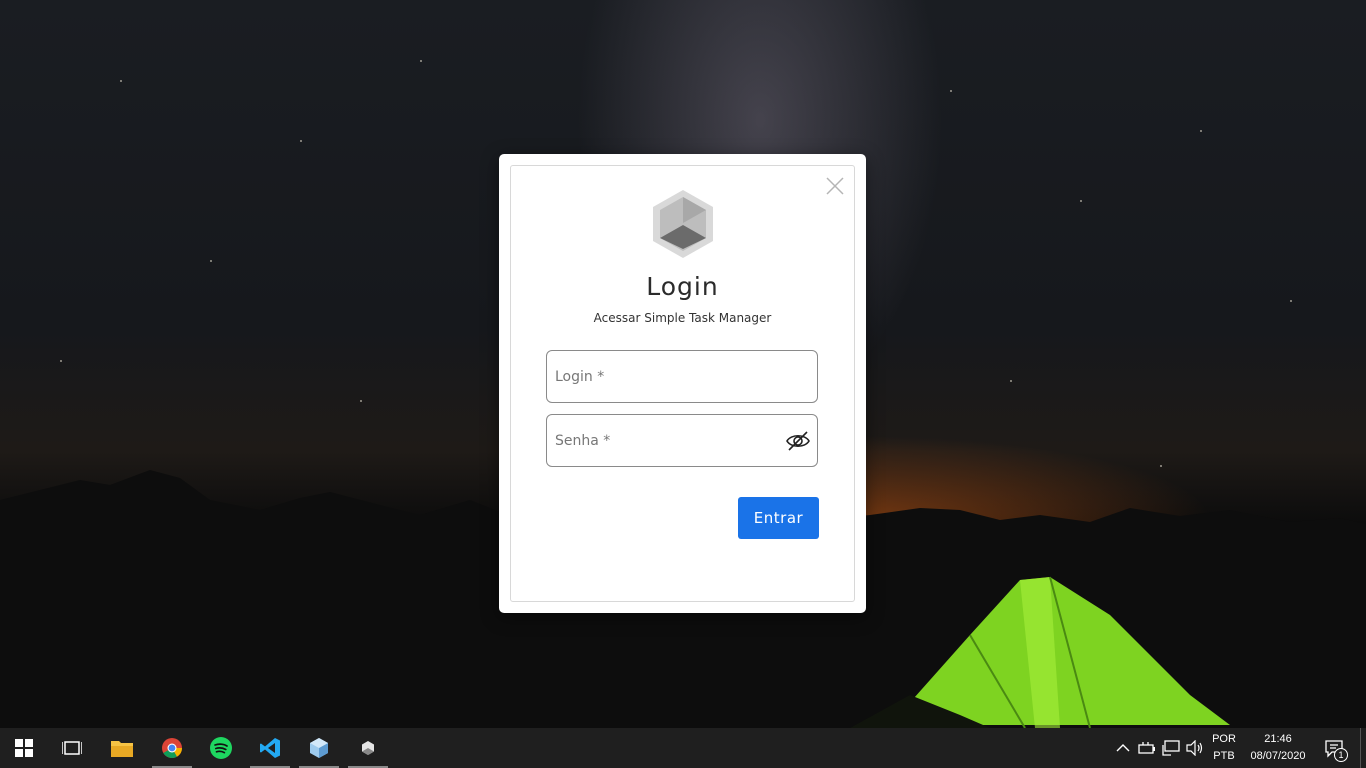  I want to click on windows-logo-icon, so click(24, 748).